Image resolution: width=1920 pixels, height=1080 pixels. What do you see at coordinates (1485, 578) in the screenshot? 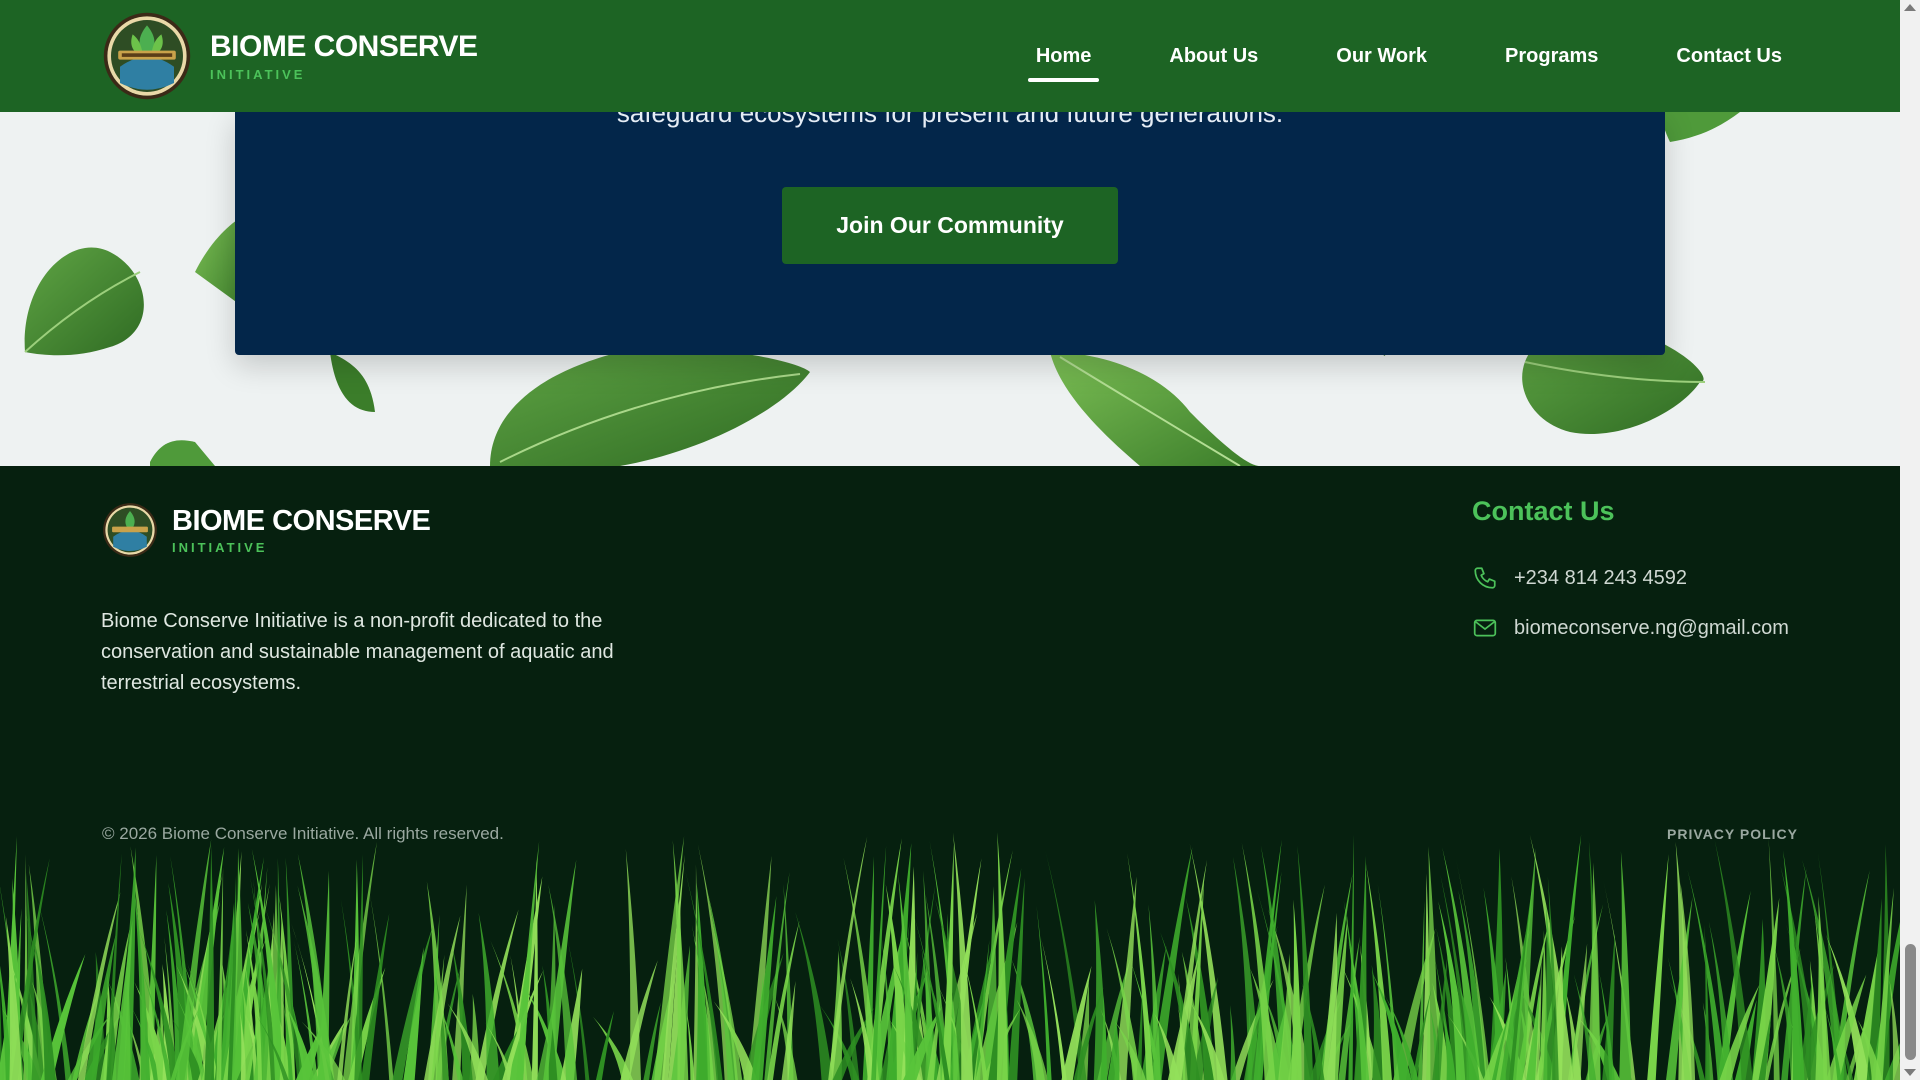
I see `phone-icon` at bounding box center [1485, 578].